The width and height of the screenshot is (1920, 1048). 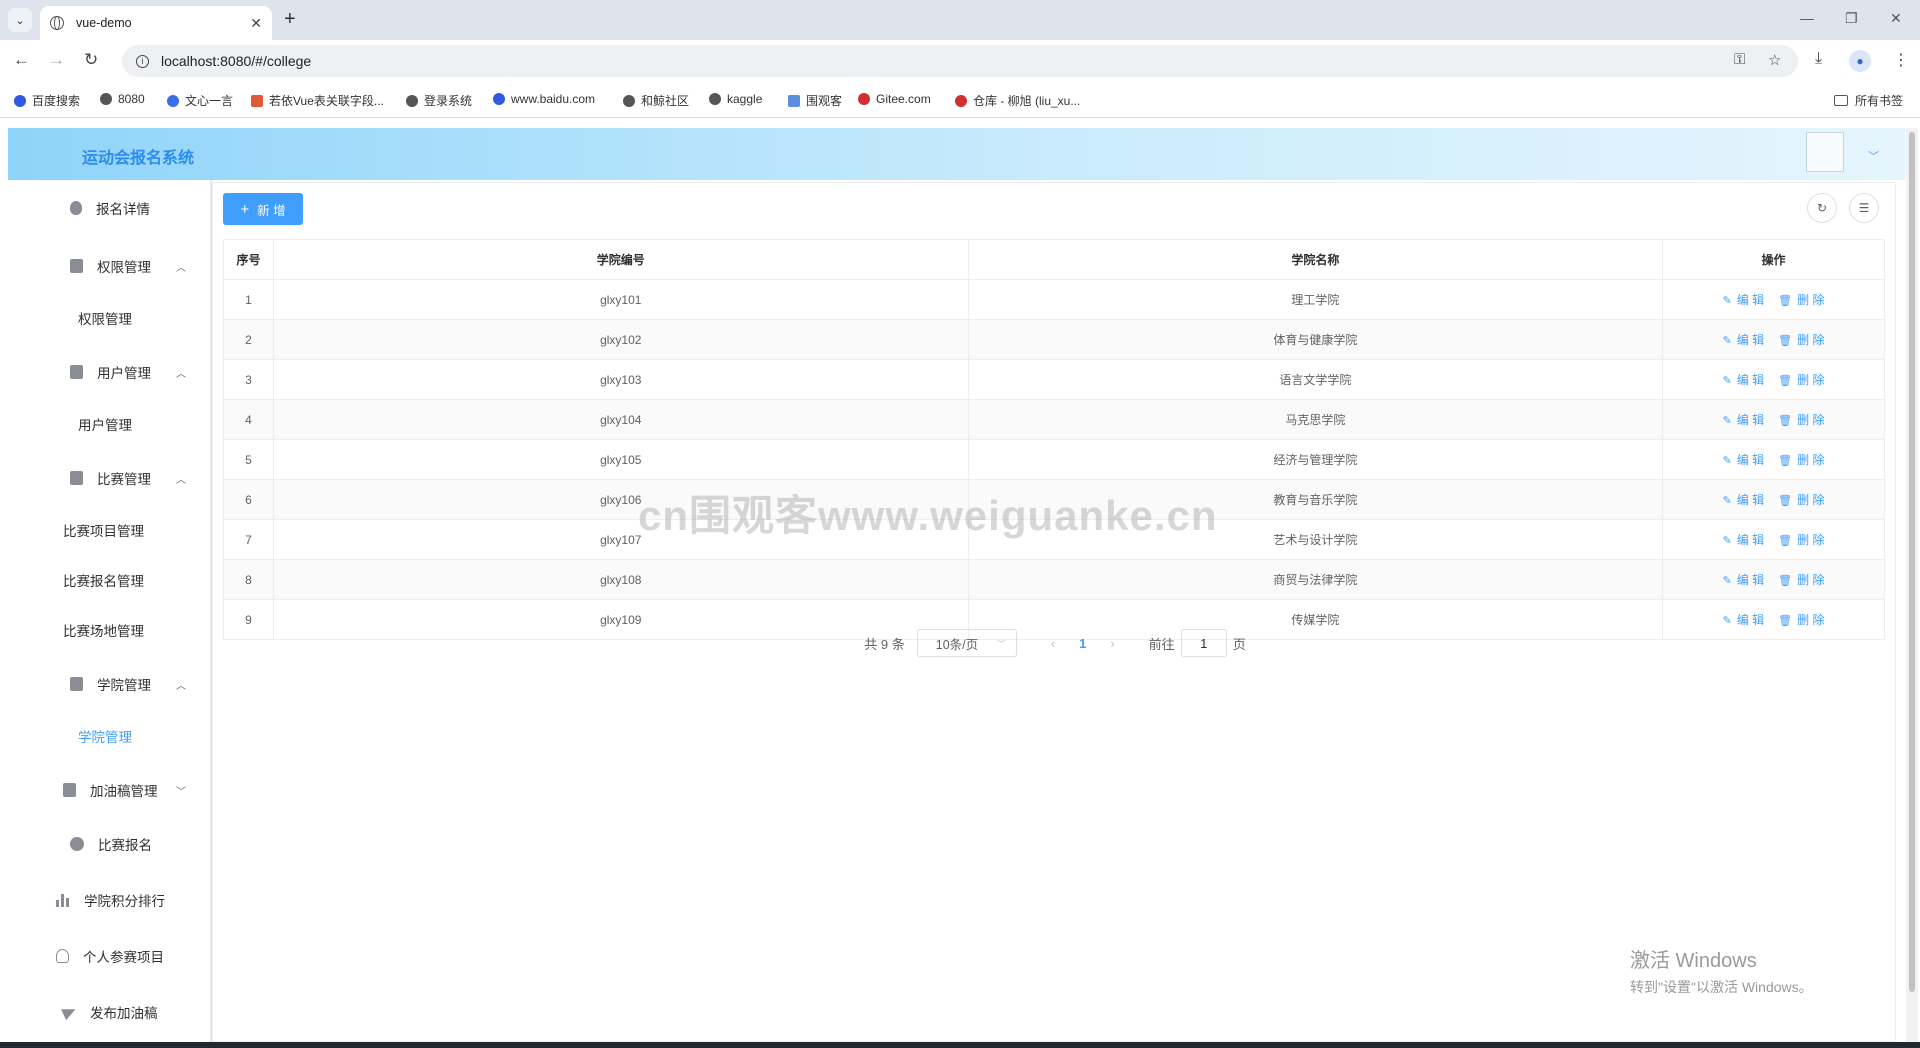 I want to click on bookmark-star-icon: ☆, so click(x=1774, y=60).